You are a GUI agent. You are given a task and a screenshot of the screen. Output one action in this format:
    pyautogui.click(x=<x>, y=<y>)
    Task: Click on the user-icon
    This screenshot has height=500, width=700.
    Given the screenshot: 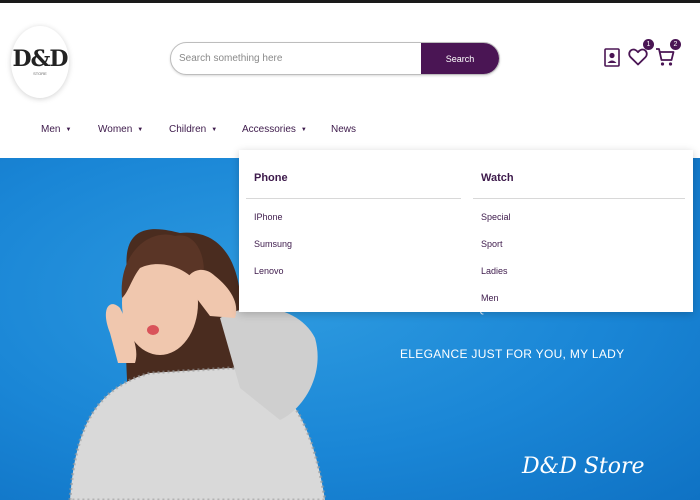 What is the action you would take?
    pyautogui.click(x=612, y=57)
    